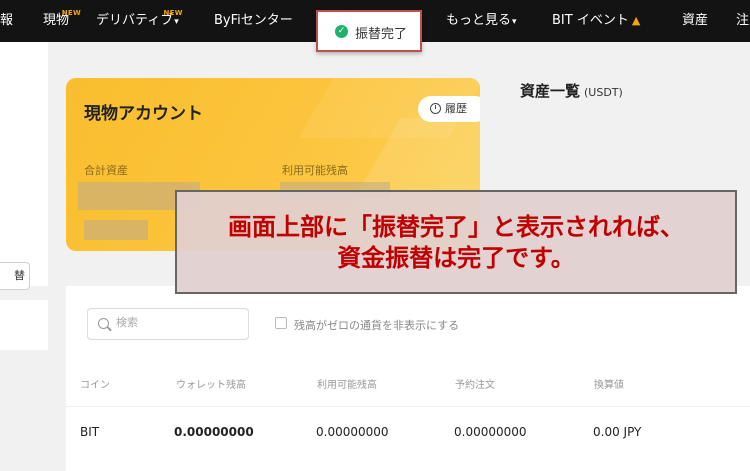 This screenshot has height=471, width=750. What do you see at coordinates (352, 432) in the screenshot?
I see `cell-available-balance: 0.00000000` at bounding box center [352, 432].